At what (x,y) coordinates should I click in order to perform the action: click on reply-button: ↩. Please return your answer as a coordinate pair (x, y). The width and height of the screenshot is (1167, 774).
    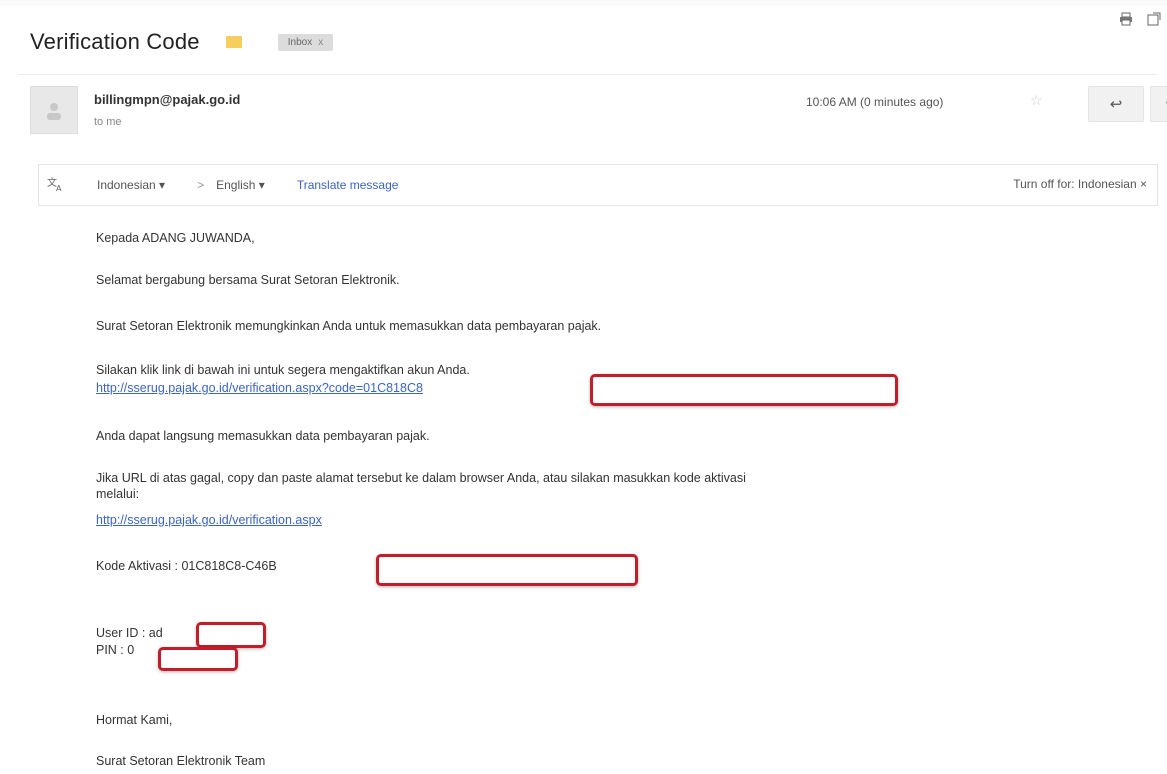
    Looking at the image, I should click on (1116, 104).